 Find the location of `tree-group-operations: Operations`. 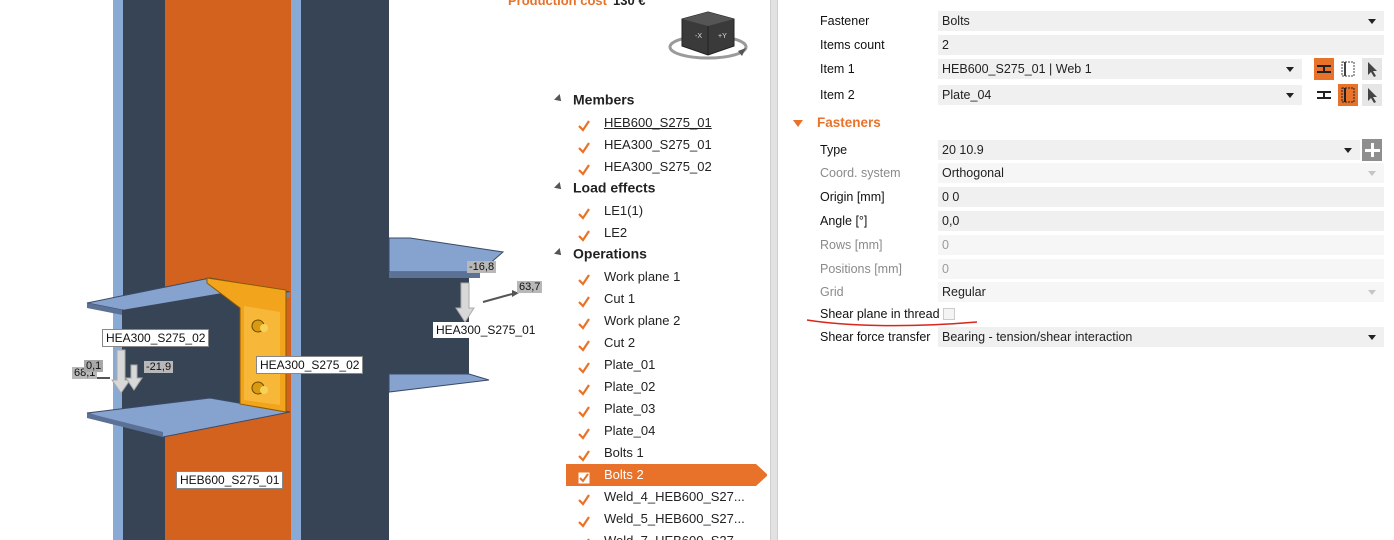

tree-group-operations: Operations is located at coordinates (599, 255).